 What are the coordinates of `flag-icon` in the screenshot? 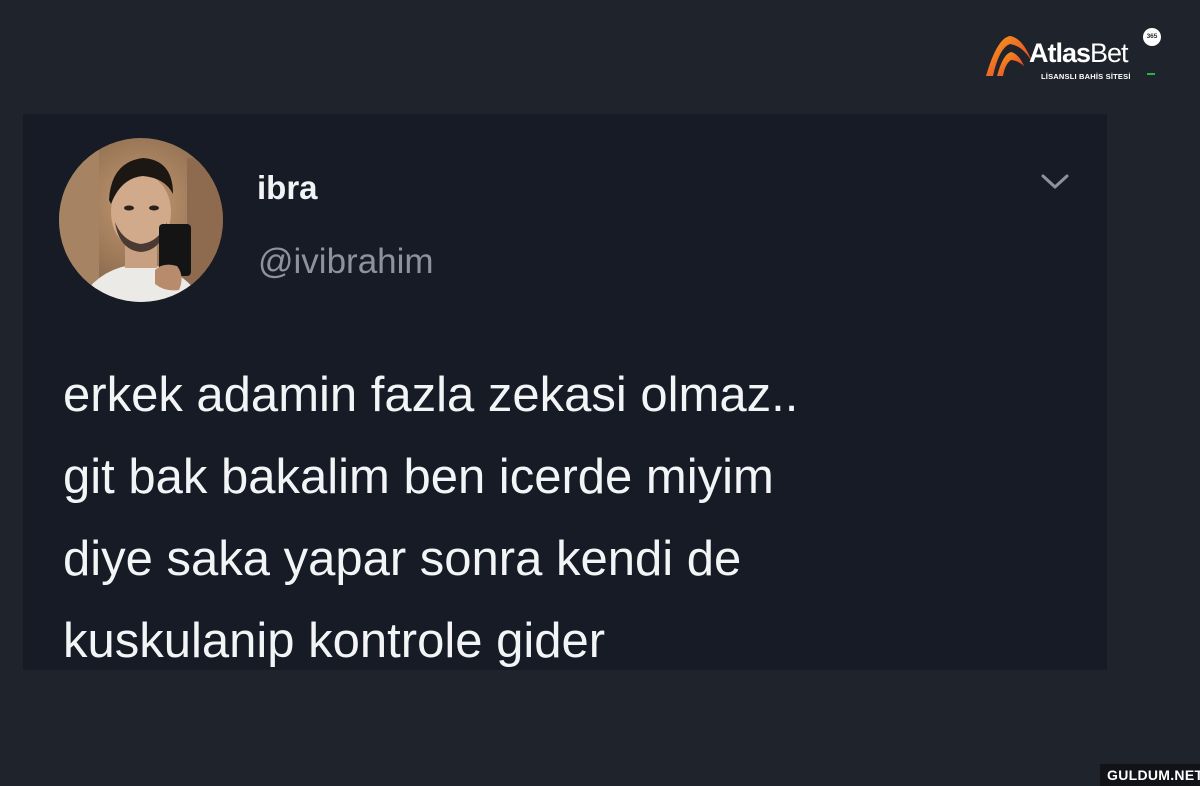 It's located at (1151, 74).